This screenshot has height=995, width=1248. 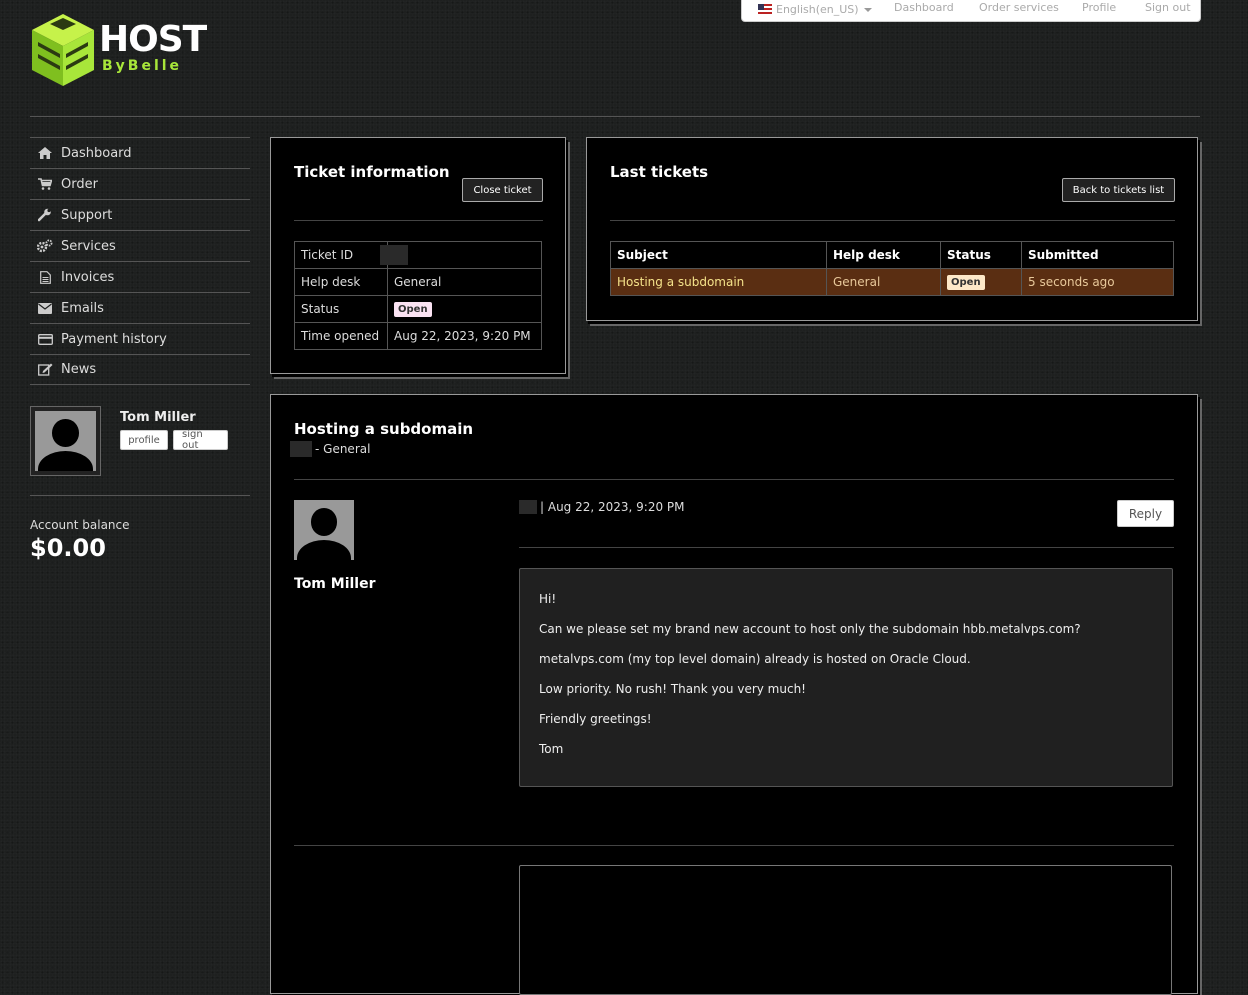 I want to click on language-label: English(en_US), so click(x=817, y=9).